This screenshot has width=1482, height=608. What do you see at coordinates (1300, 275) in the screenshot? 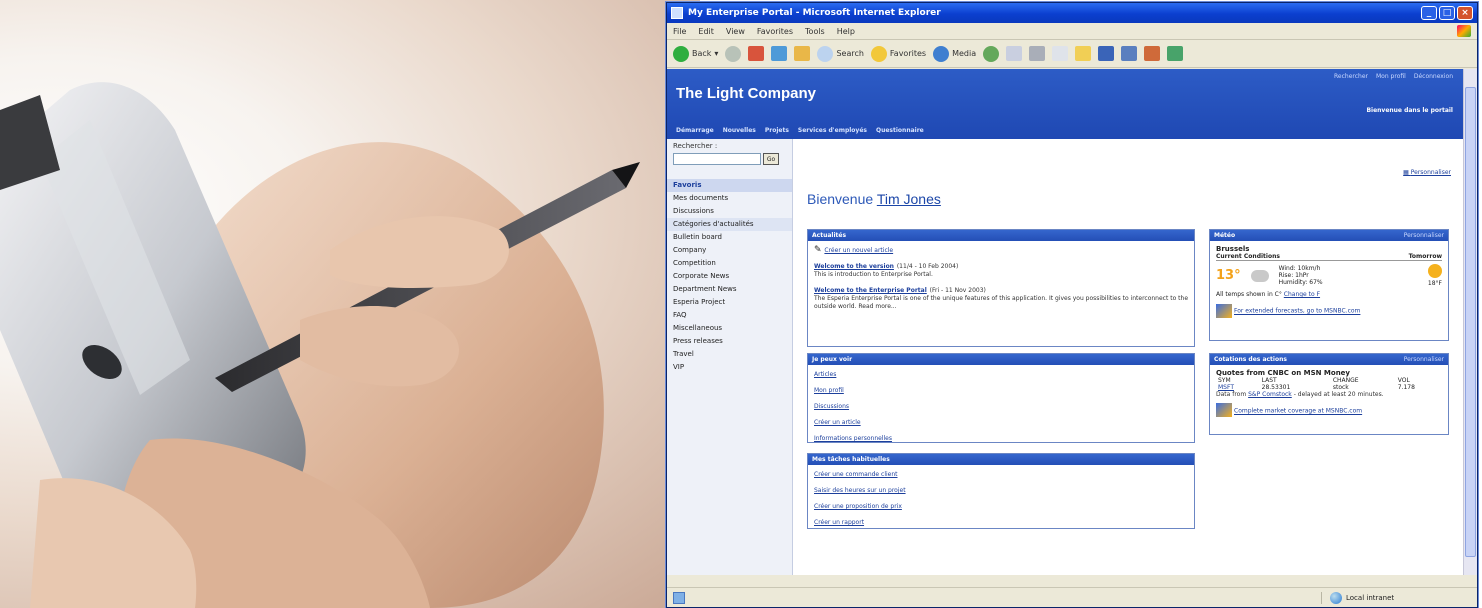
I see `weather-details: Wind: 10km/h Rise: 1hPr Humidity: 67%` at bounding box center [1300, 275].